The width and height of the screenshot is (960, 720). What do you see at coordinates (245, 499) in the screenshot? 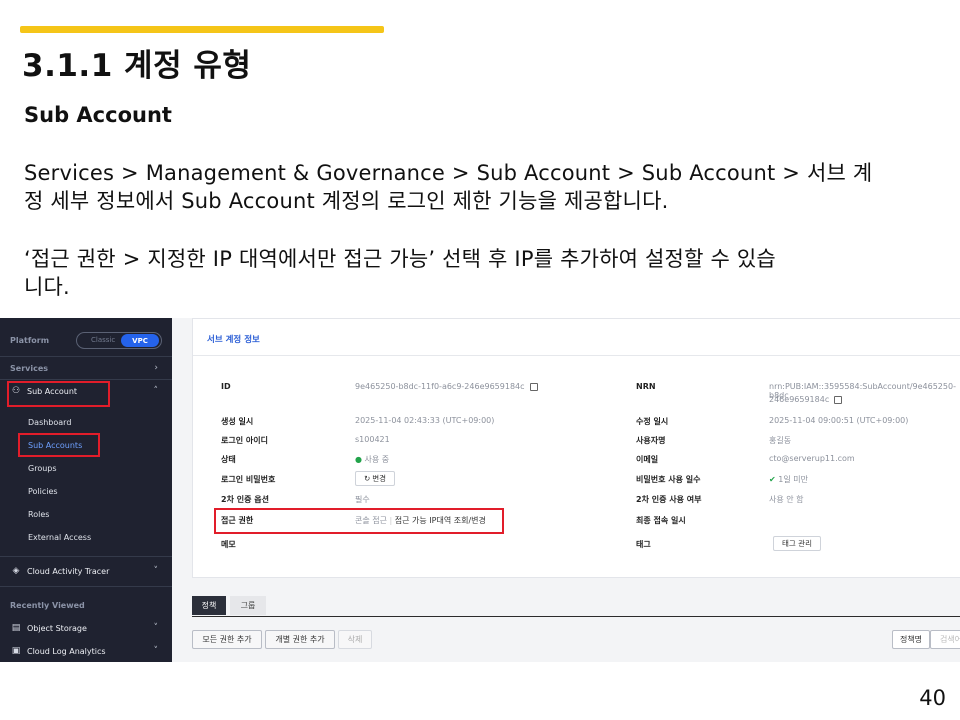
I see `mfa-option-label: 2차 인증 옵션` at bounding box center [245, 499].